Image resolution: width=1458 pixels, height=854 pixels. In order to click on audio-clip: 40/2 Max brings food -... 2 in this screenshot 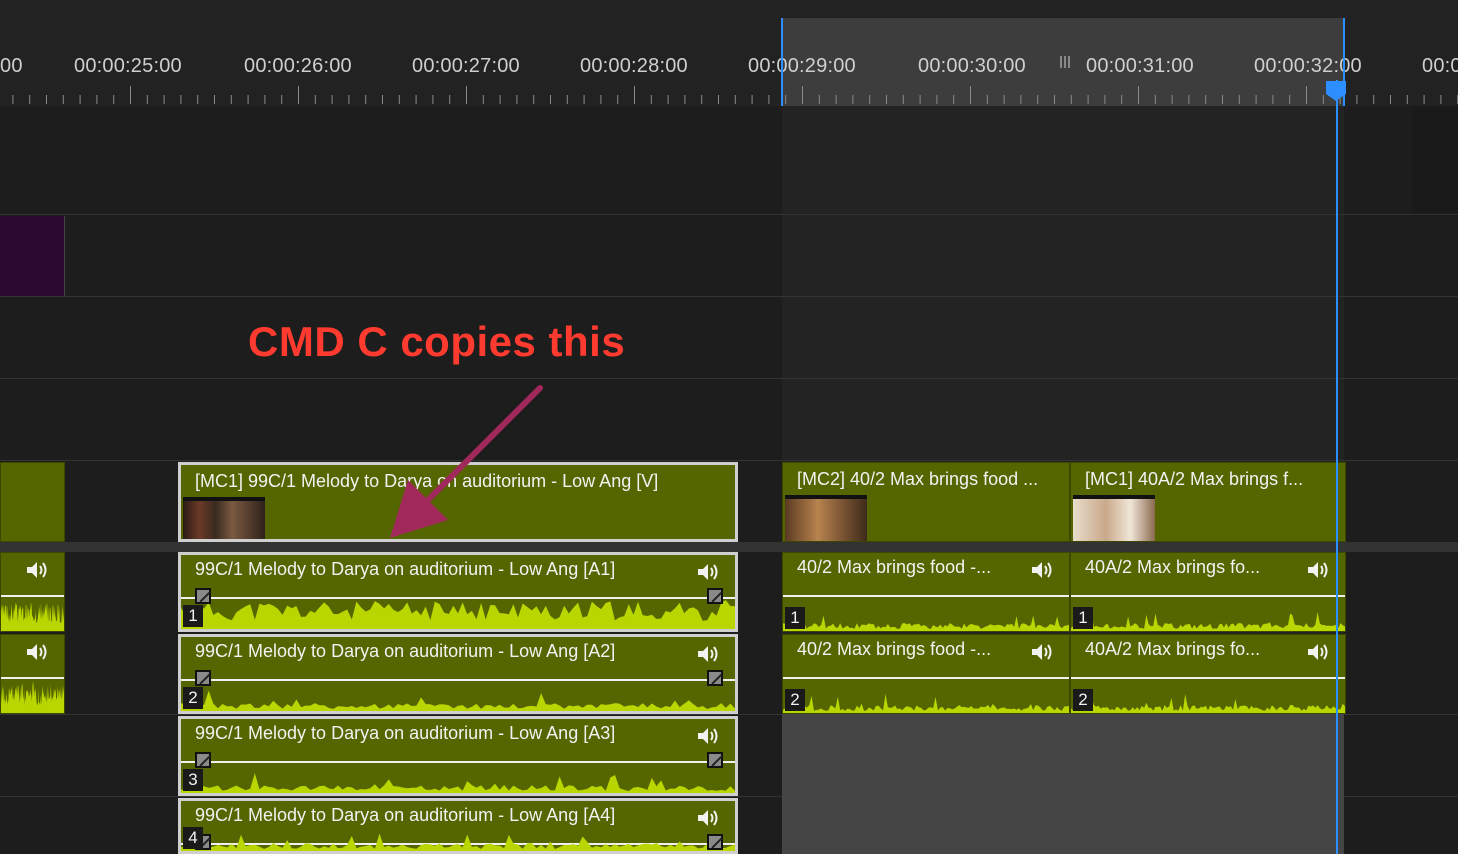, I will do `click(926, 674)`.